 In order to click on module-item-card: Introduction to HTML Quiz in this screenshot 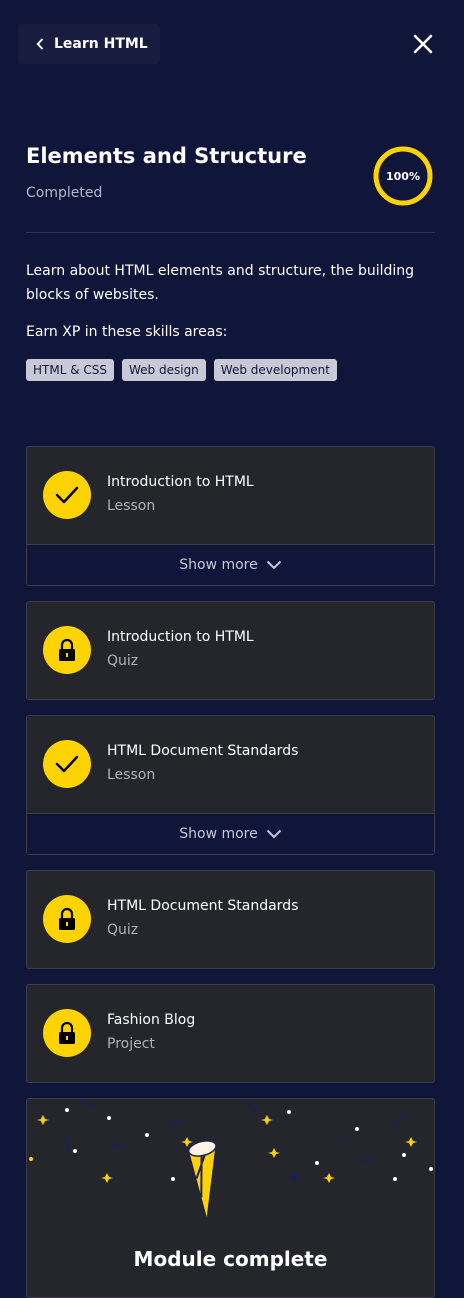, I will do `click(230, 650)`.